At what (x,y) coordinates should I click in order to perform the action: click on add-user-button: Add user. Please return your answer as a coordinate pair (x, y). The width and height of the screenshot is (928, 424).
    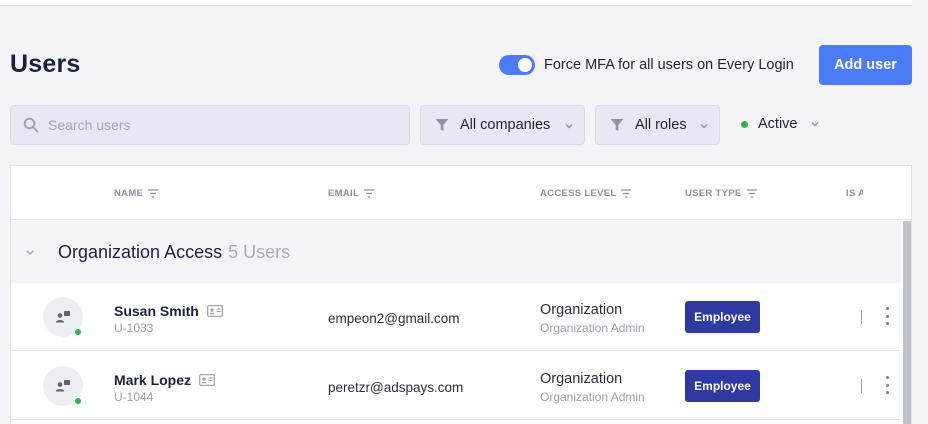
    Looking at the image, I should click on (865, 65).